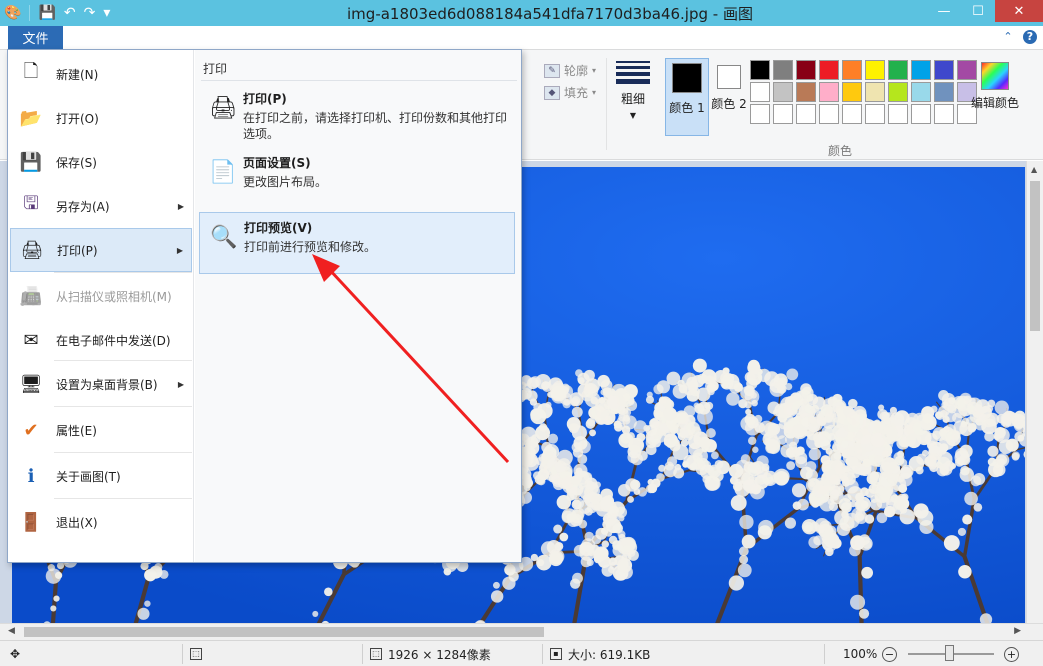 The height and width of the screenshot is (666, 1043). I want to click on edit-colors-label: 编辑颜色, so click(994, 103).